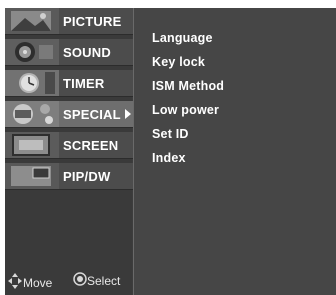 The width and height of the screenshot is (336, 295). I want to click on move-label: Move, so click(38, 282).